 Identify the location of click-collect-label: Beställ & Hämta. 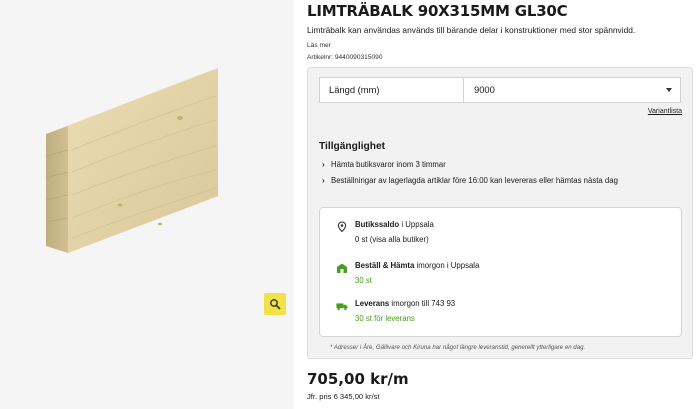
(385, 265).